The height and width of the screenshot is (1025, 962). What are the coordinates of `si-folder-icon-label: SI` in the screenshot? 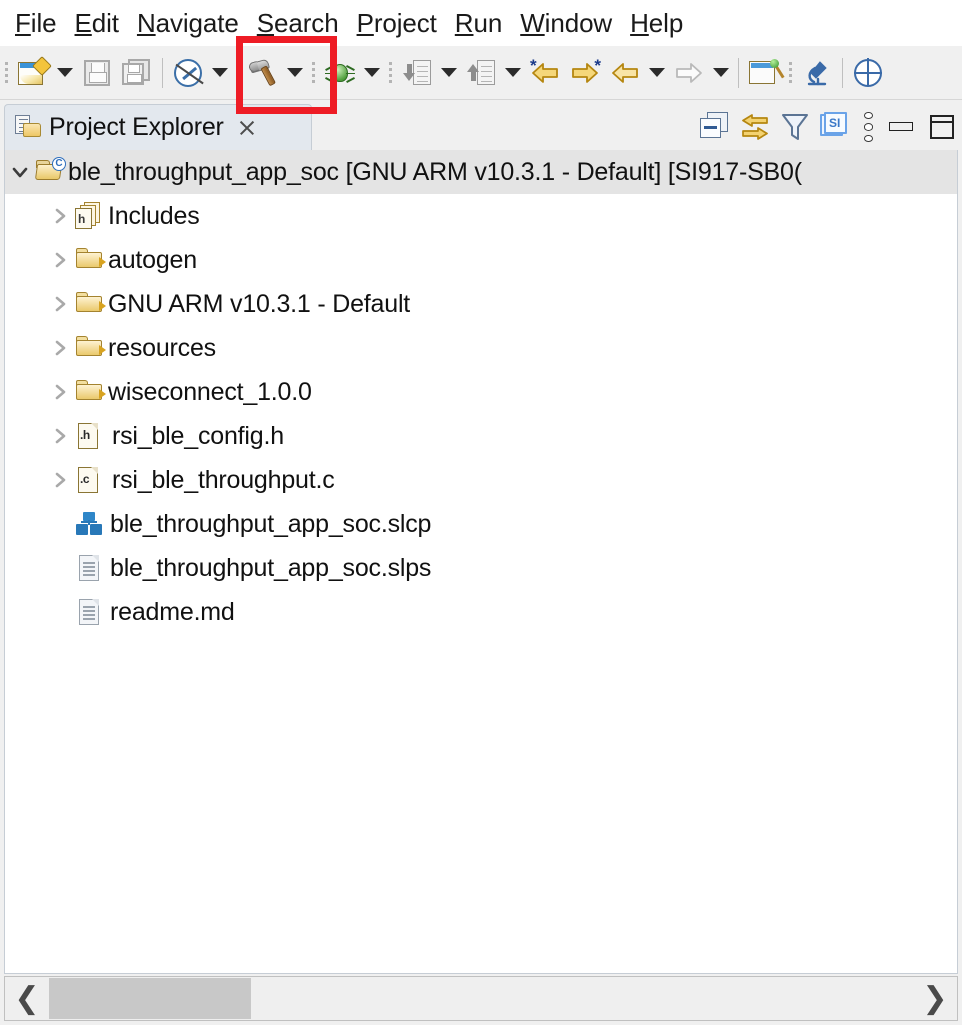 It's located at (835, 122).